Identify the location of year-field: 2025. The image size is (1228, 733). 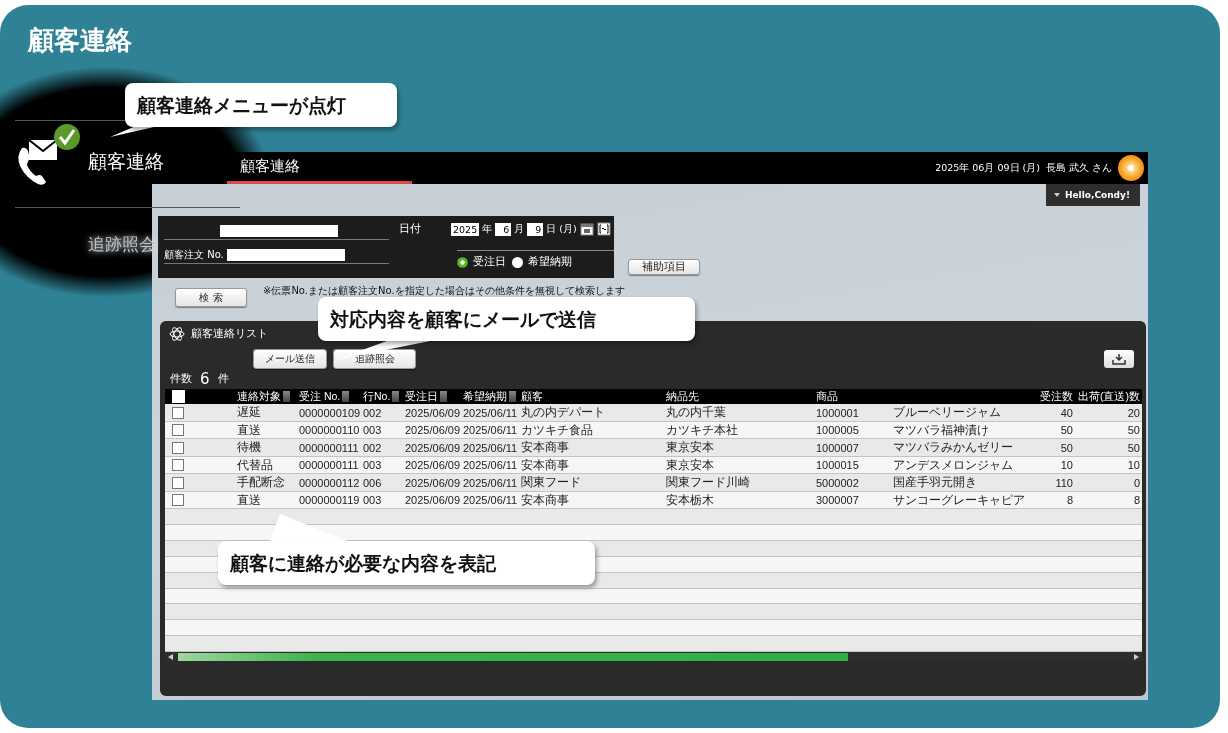
(465, 229).